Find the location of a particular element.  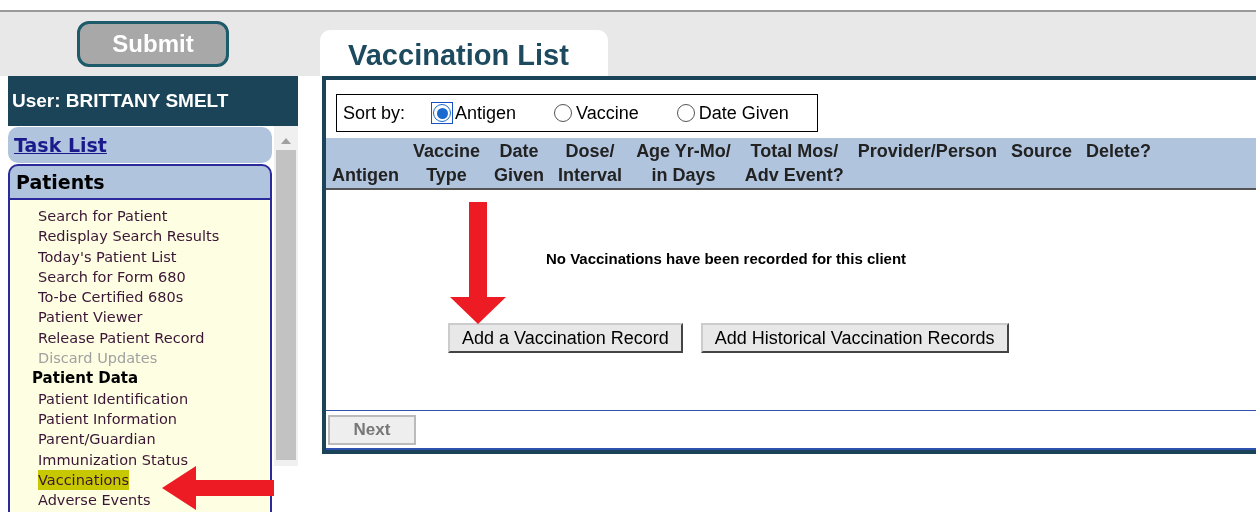

add-record-button: Add a Vaccination Record is located at coordinates (565, 337).